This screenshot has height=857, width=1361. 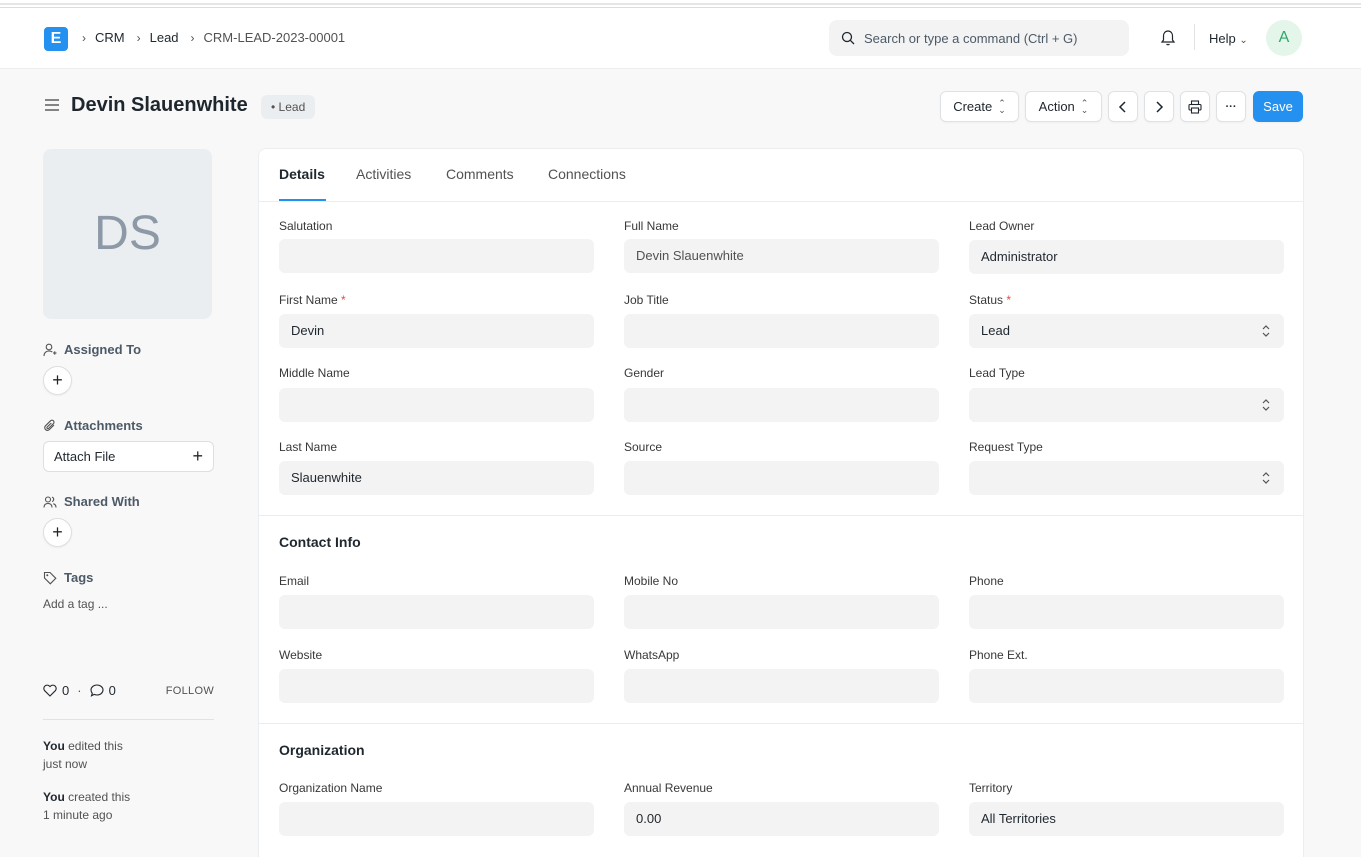 I want to click on breadcrumb-lead: Lead, so click(x=164, y=37).